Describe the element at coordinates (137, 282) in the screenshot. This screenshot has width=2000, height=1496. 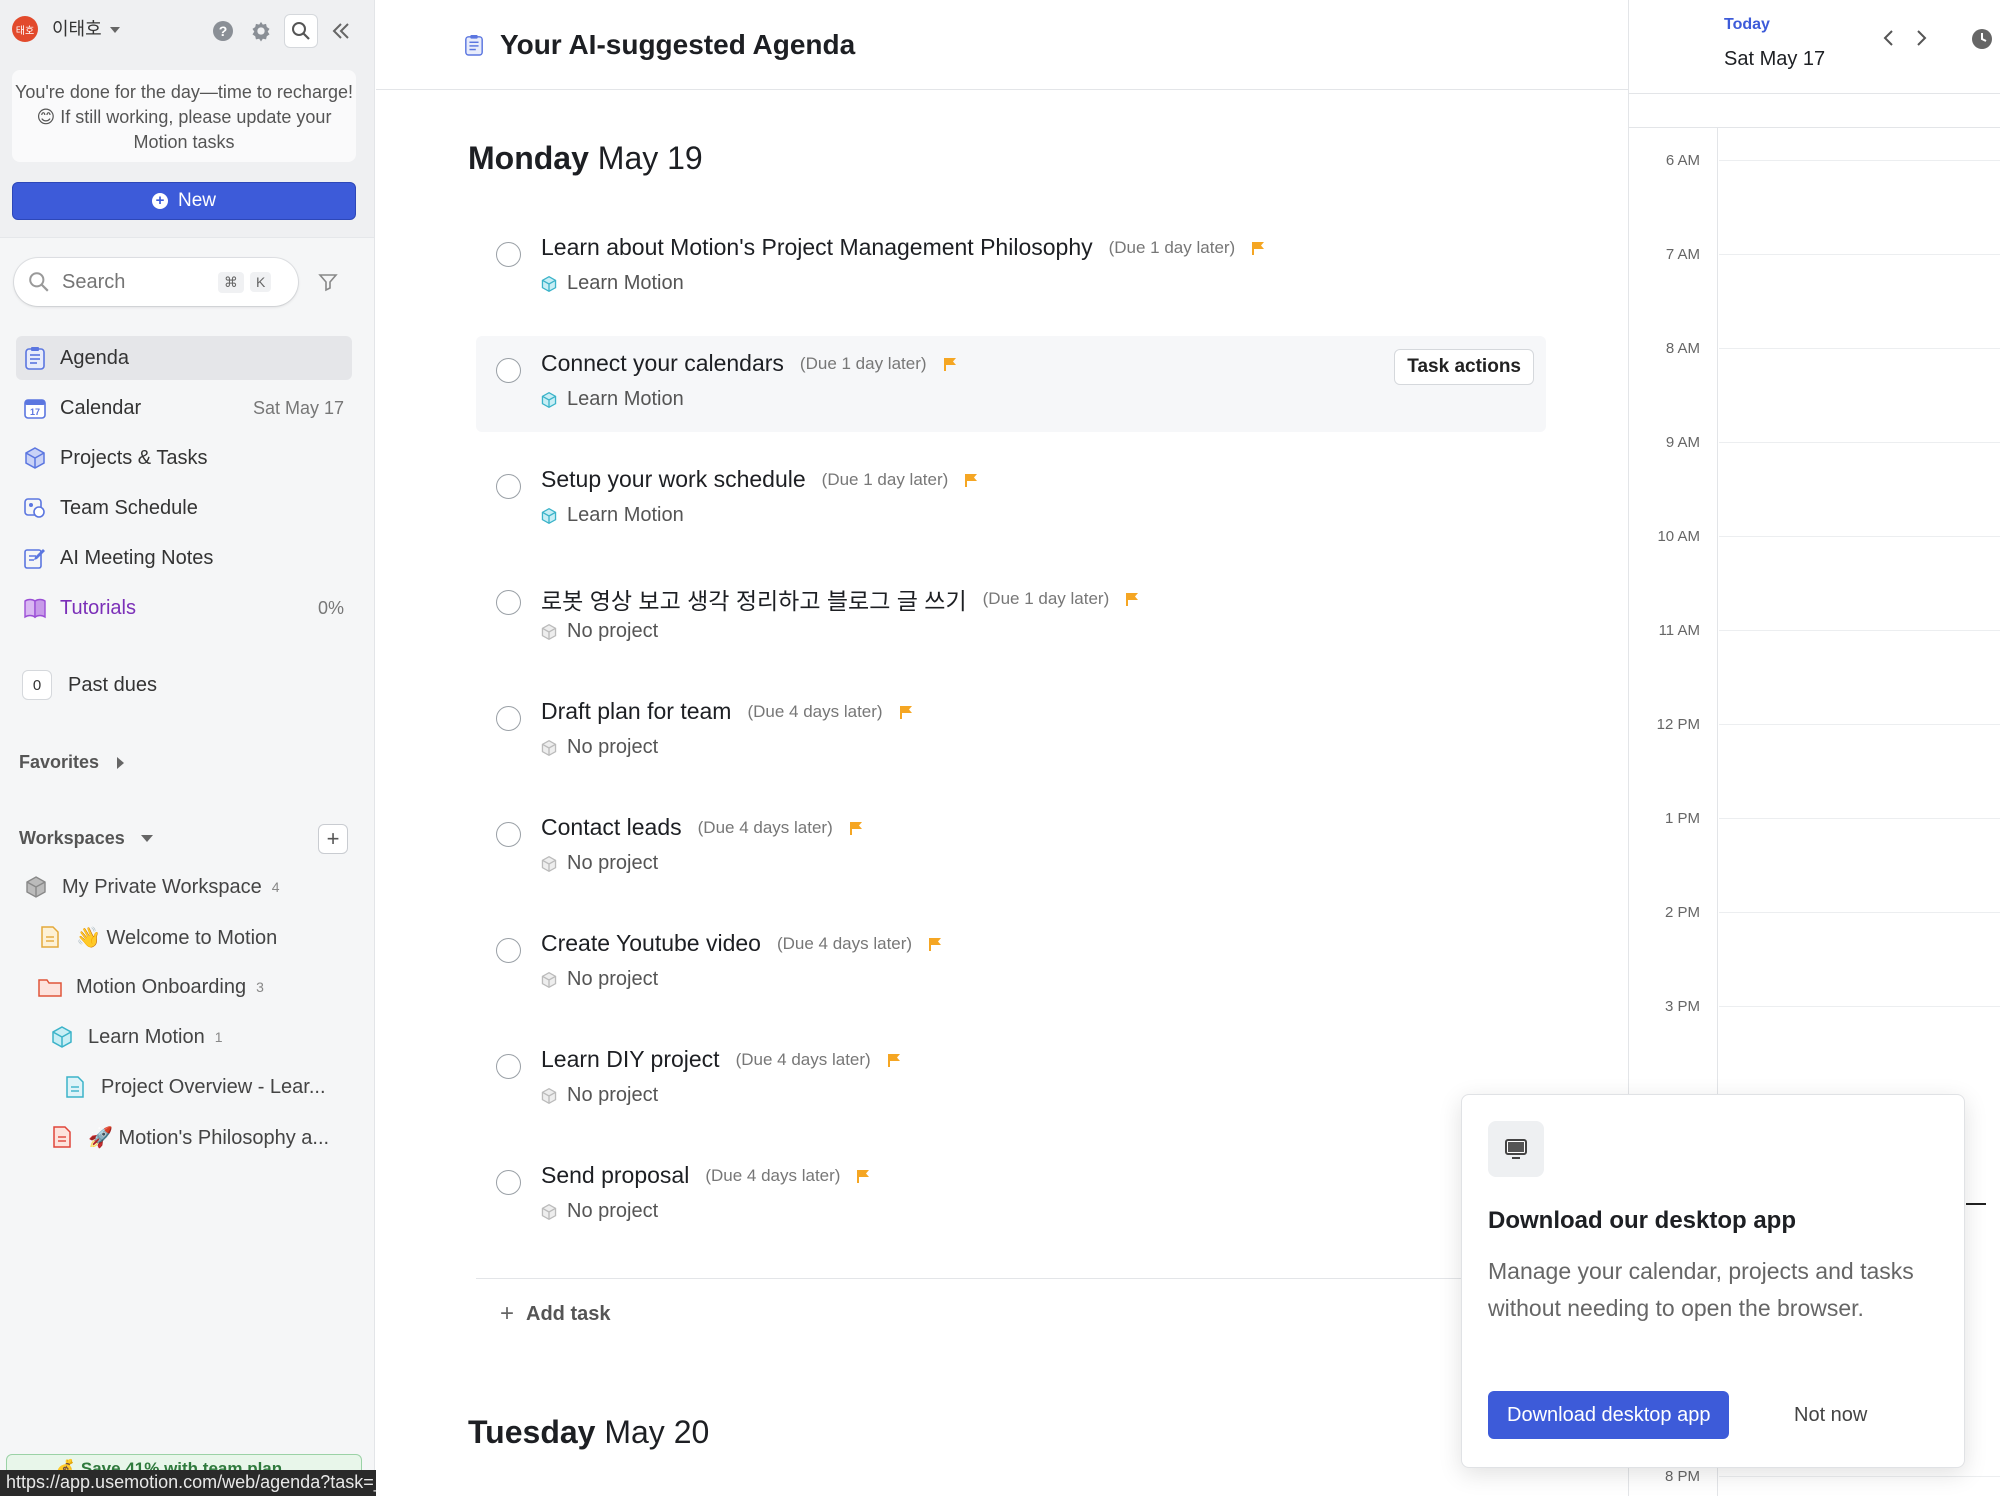
I see `search-input` at that location.